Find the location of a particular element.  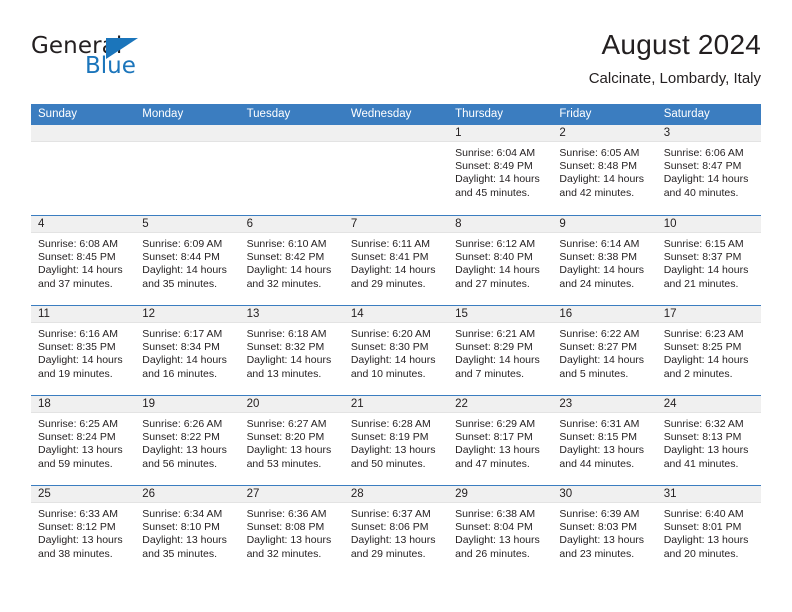

sunset-text: Sunset: 8:27 PM is located at coordinates (598, 347).